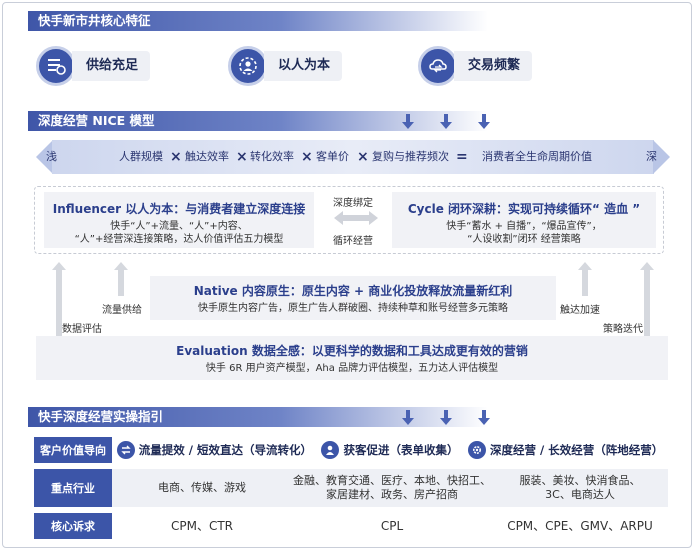 The width and height of the screenshot is (695, 551). I want to click on cell-line: 家居建材、政务、房产招商, so click(392, 494).